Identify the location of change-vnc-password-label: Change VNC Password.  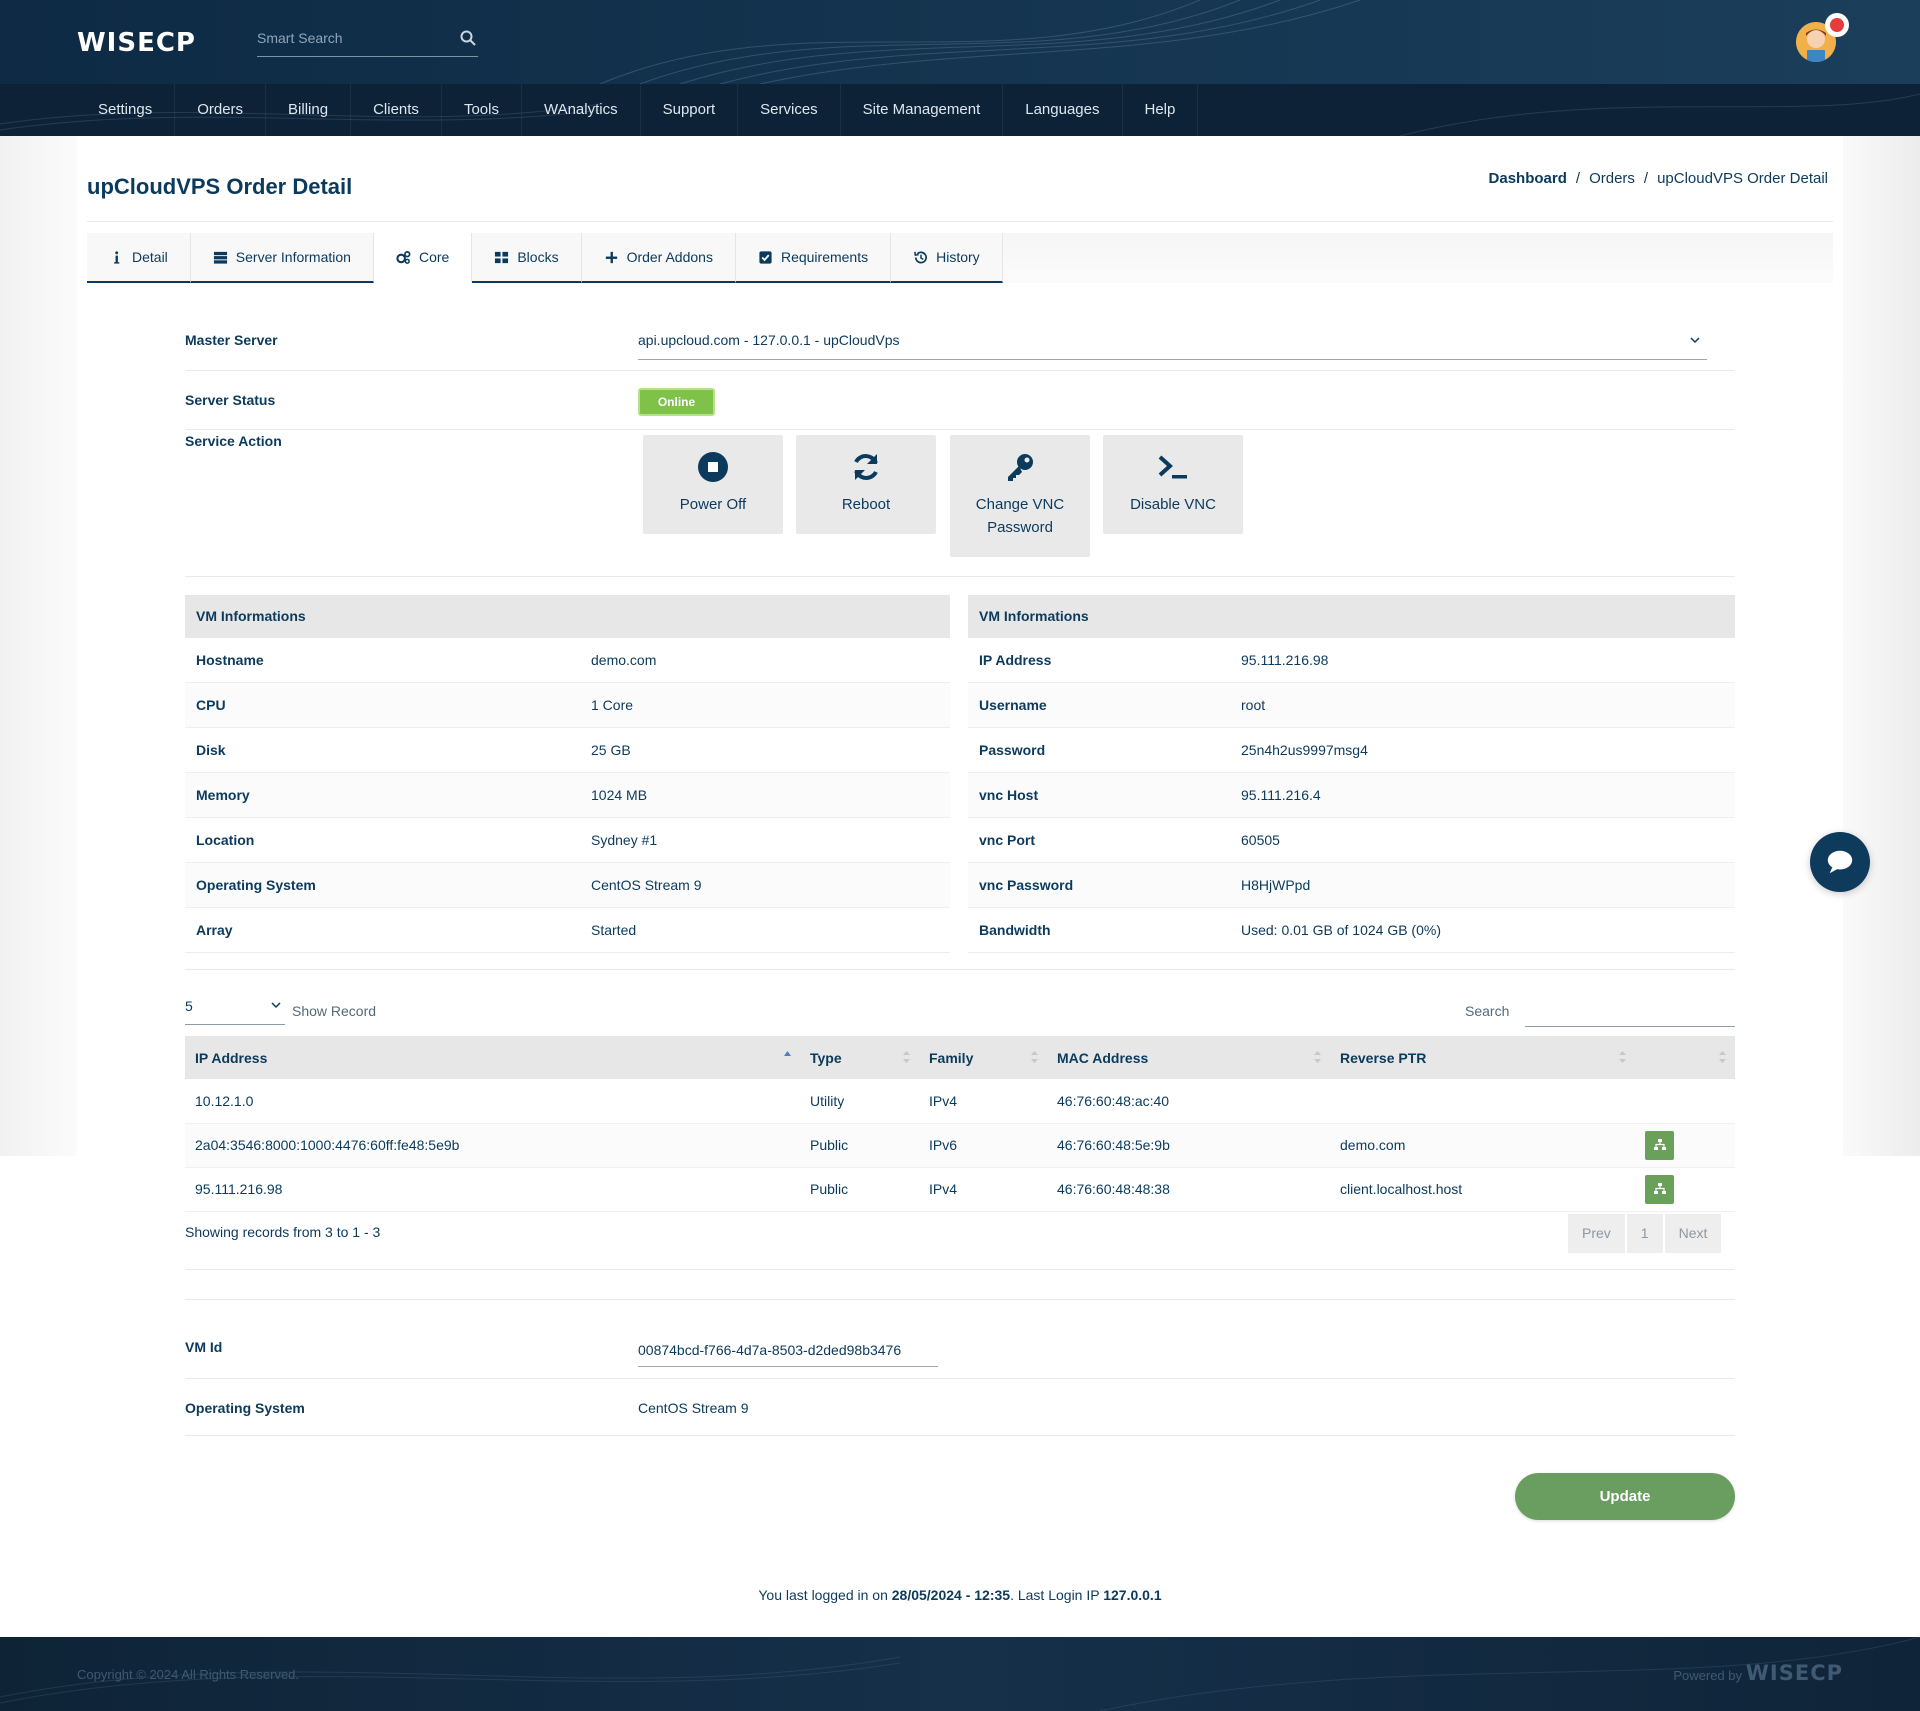
(1020, 516).